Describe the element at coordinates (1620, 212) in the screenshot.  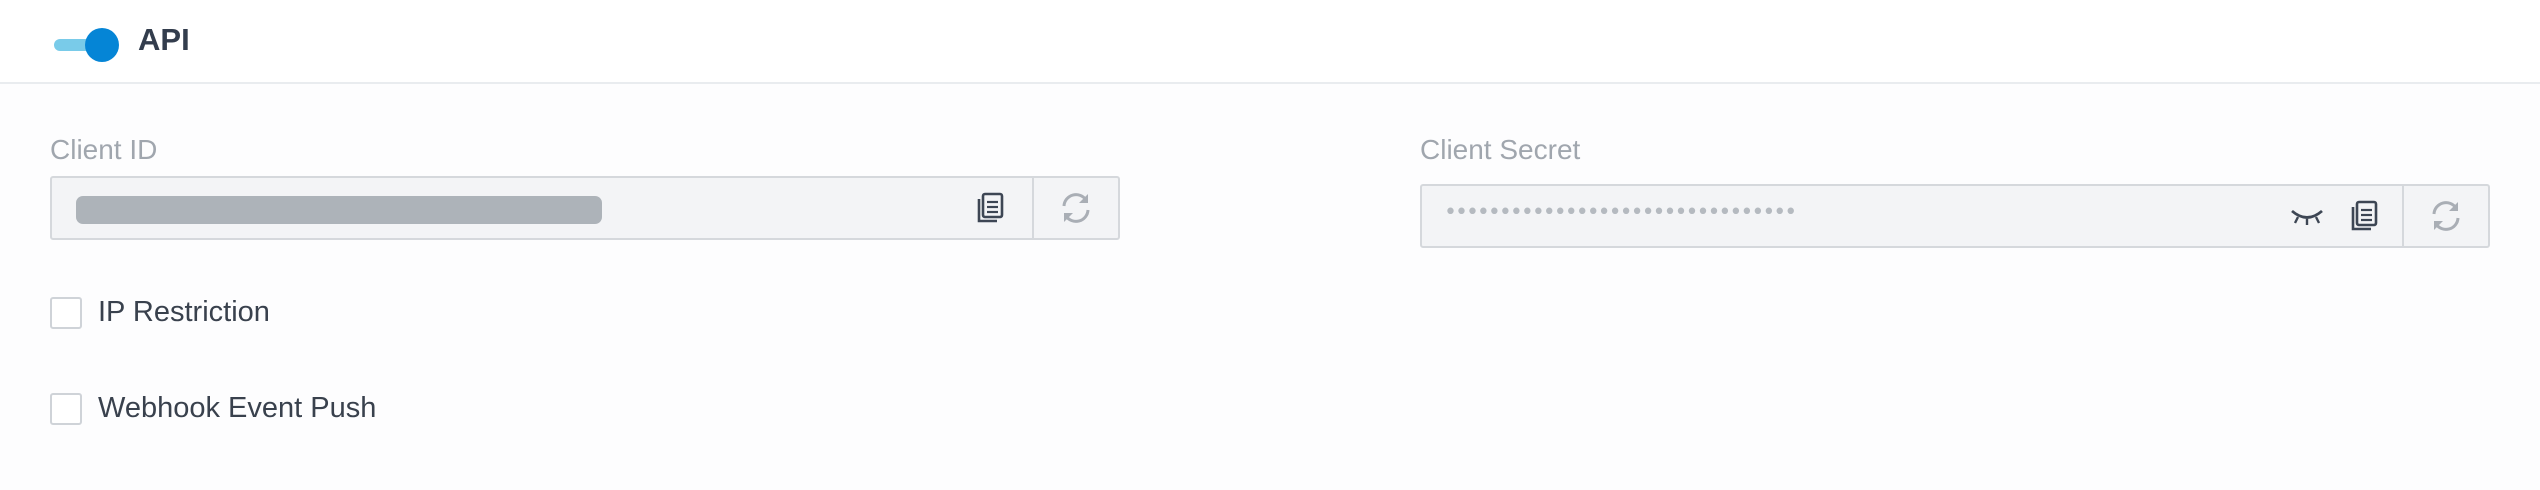
I see `client-secret-masked-value: ••••••••••••••••••••••••••••••••` at that location.